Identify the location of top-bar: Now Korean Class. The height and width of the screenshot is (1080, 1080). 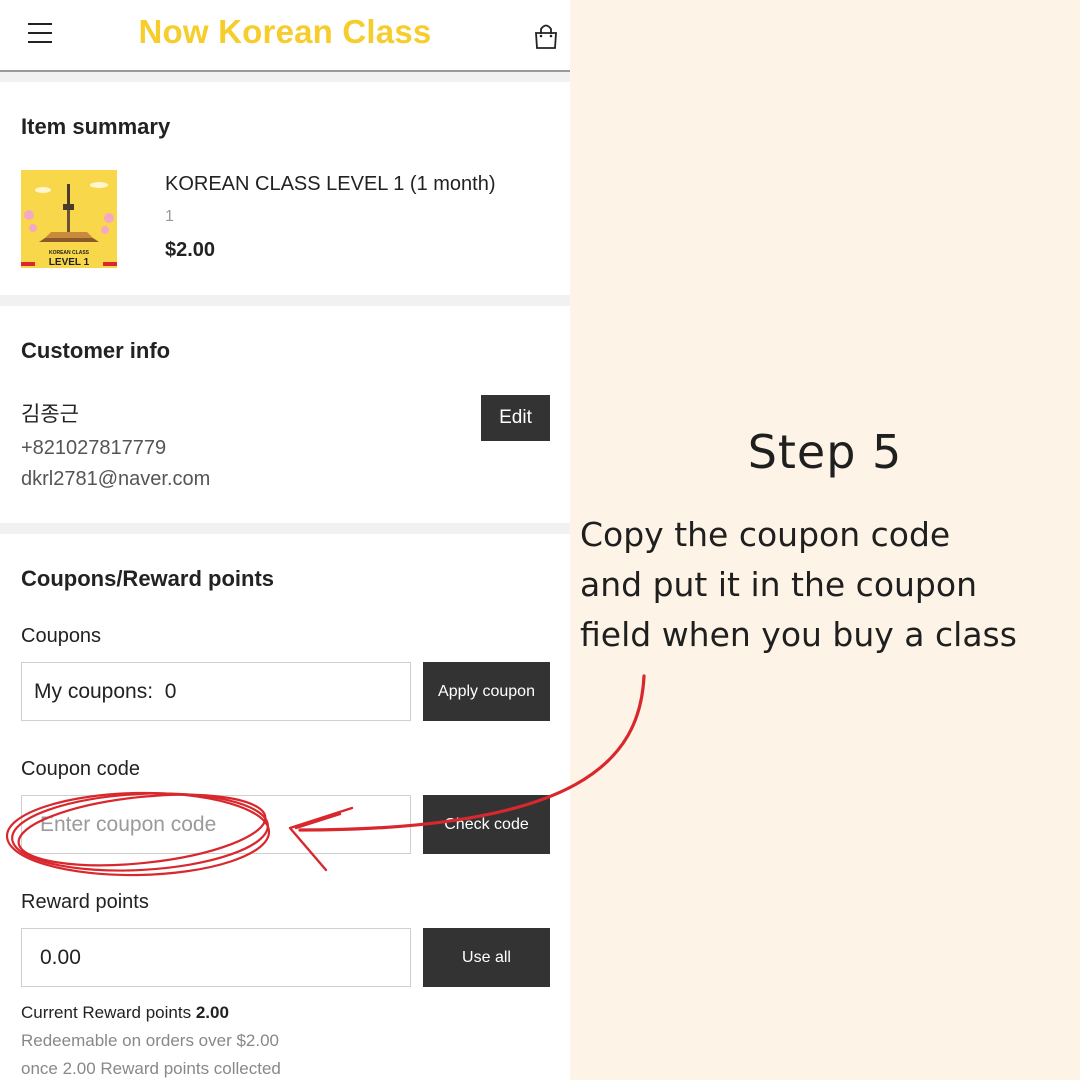
(285, 36).